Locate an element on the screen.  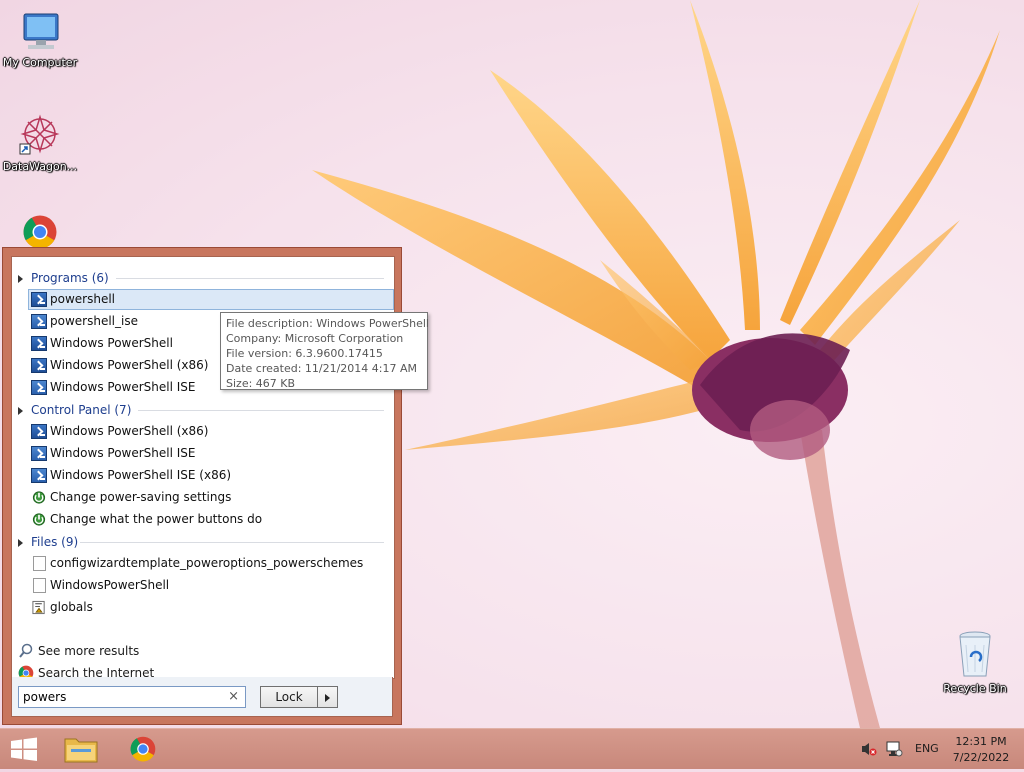
power-options-arrow-button is located at coordinates (328, 697).